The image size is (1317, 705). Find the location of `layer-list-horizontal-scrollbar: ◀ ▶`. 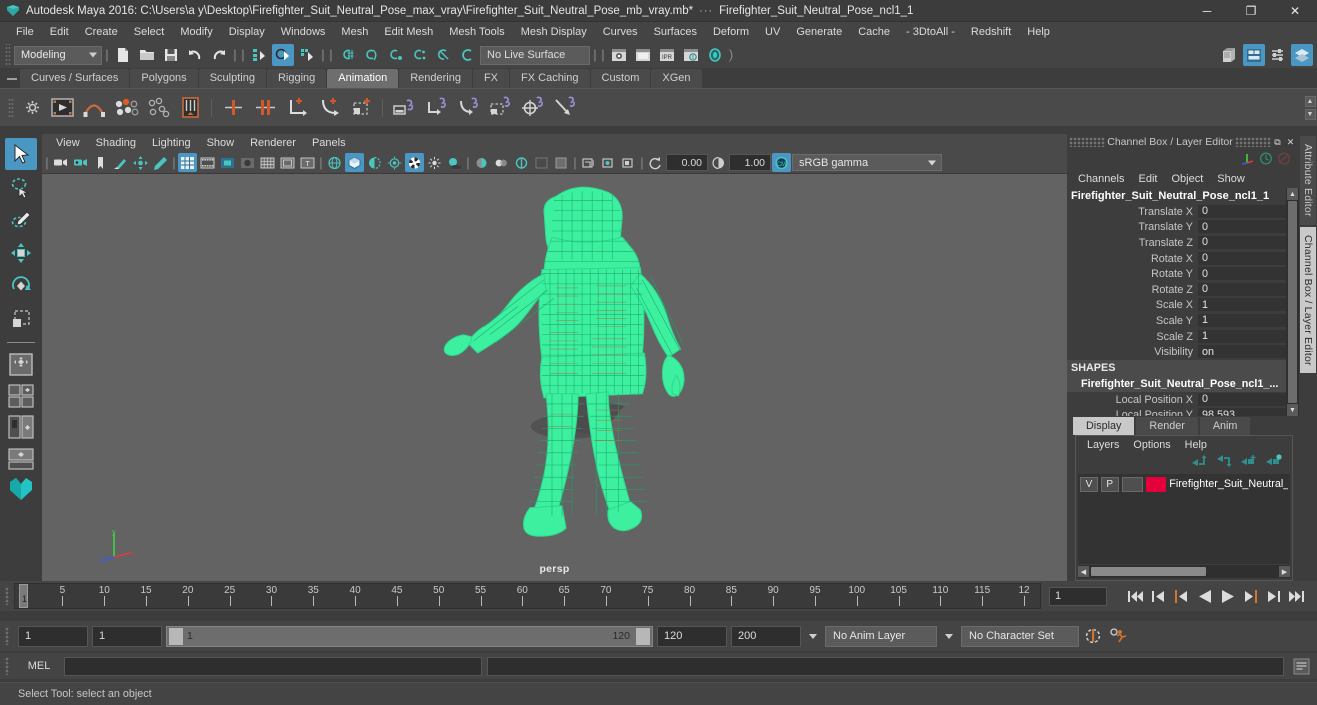

layer-list-horizontal-scrollbar: ◀ ▶ is located at coordinates (1184, 571).